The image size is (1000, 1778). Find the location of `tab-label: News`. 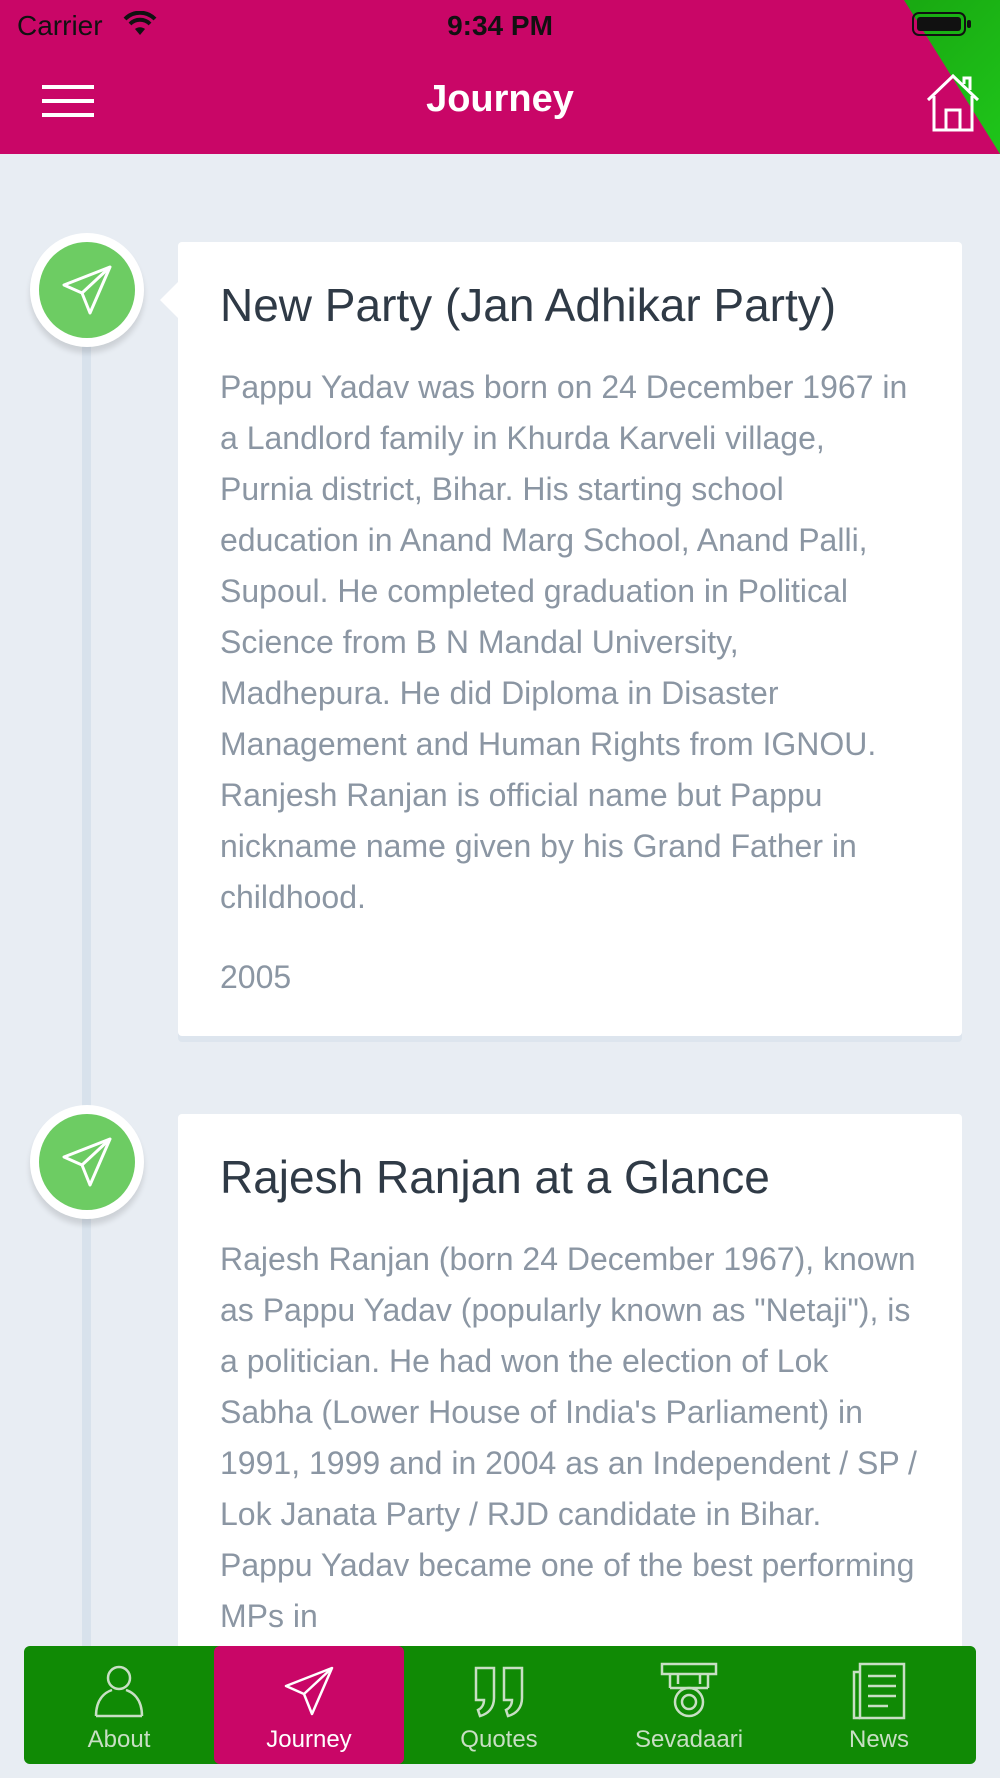

tab-label: News is located at coordinates (878, 1739).